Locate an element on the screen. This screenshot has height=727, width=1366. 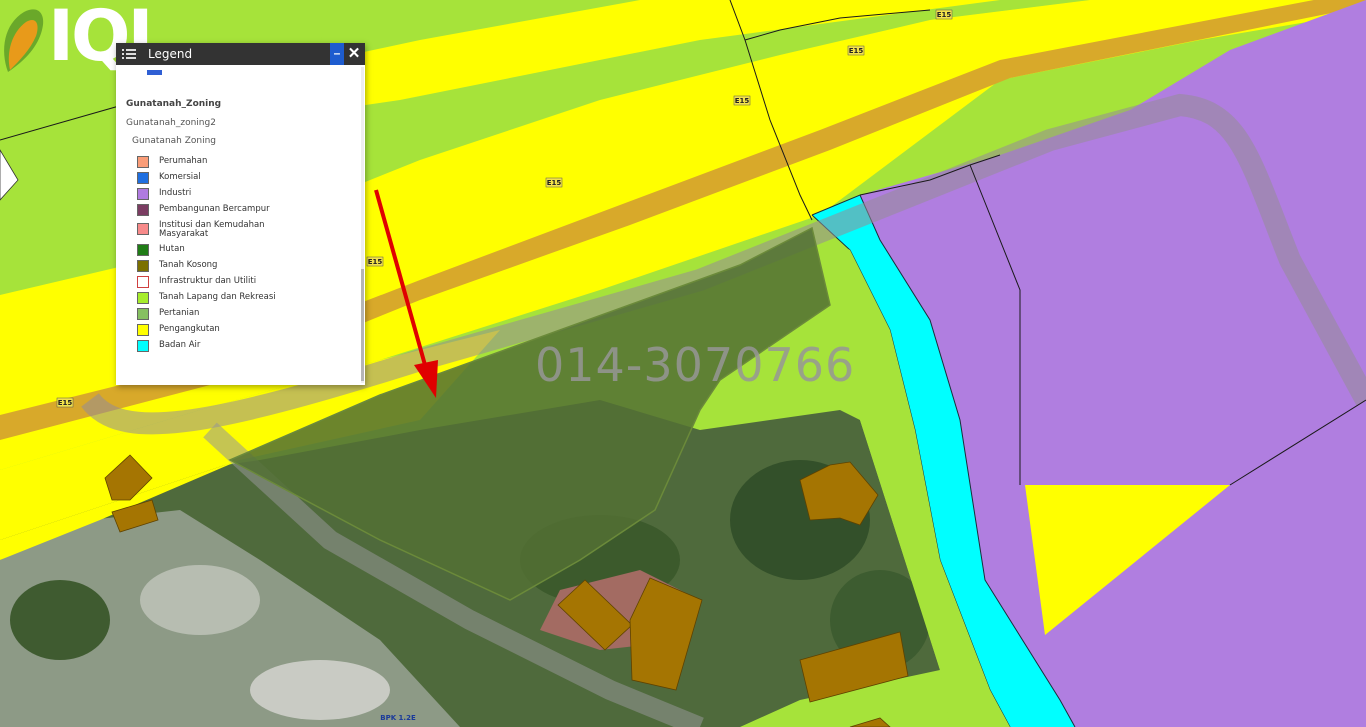
legend-item-label: Tanah Kosong is located at coordinates (188, 265).